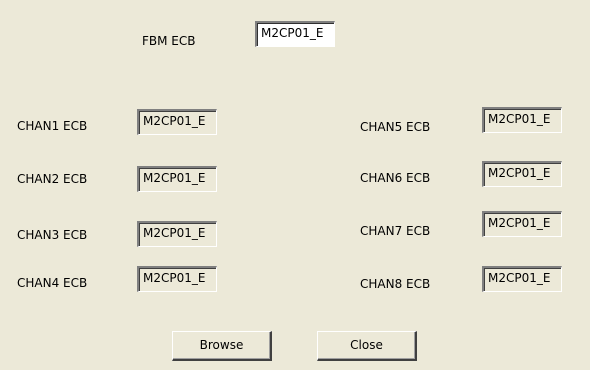 This screenshot has width=590, height=370. What do you see at coordinates (522, 120) in the screenshot?
I see `chan5-ecb-field: M2CP01_E` at bounding box center [522, 120].